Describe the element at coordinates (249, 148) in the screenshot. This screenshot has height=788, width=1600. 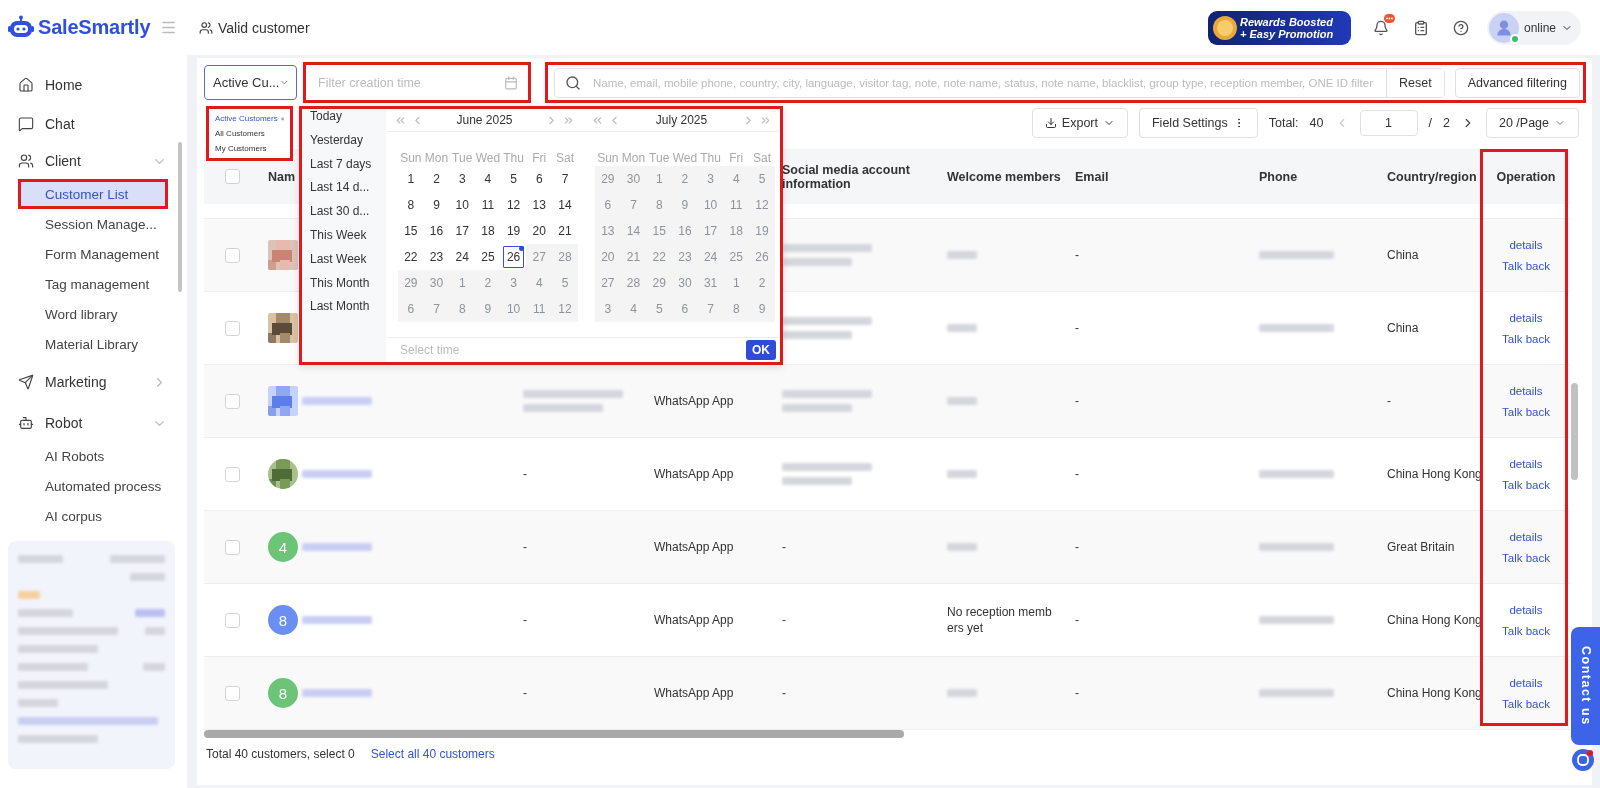
I see `menu-option: My Customers` at that location.